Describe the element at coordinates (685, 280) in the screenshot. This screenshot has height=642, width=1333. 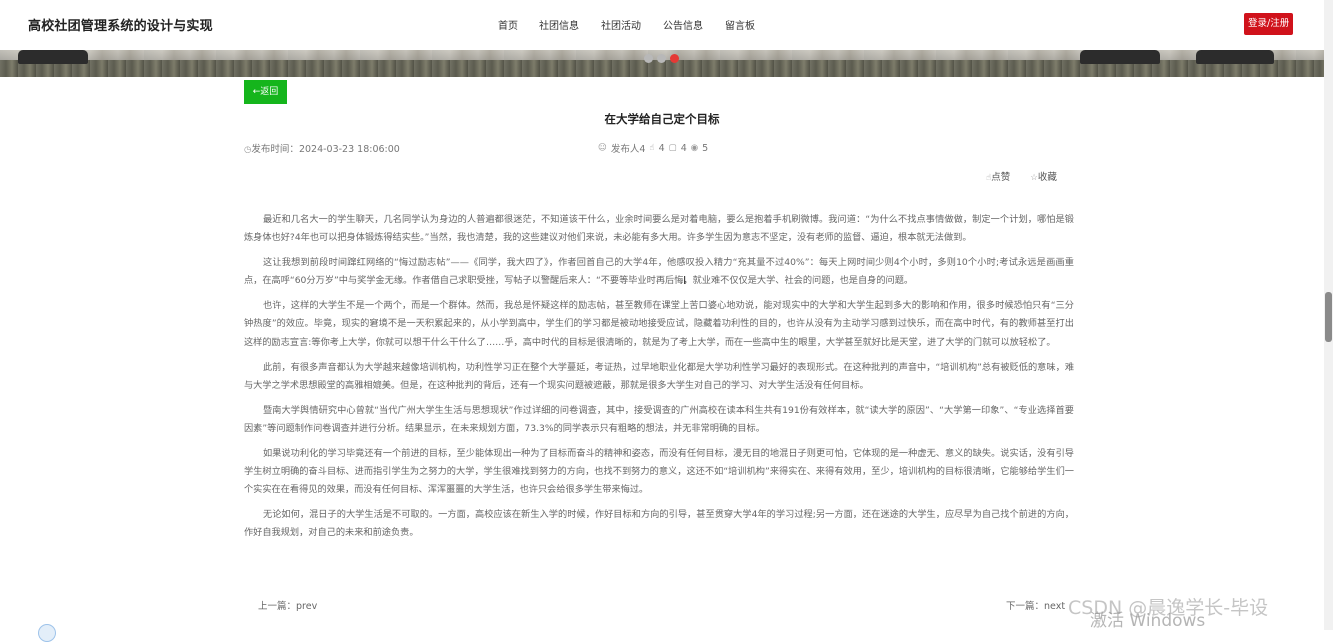
I see `text-cursor-icon: I` at that location.